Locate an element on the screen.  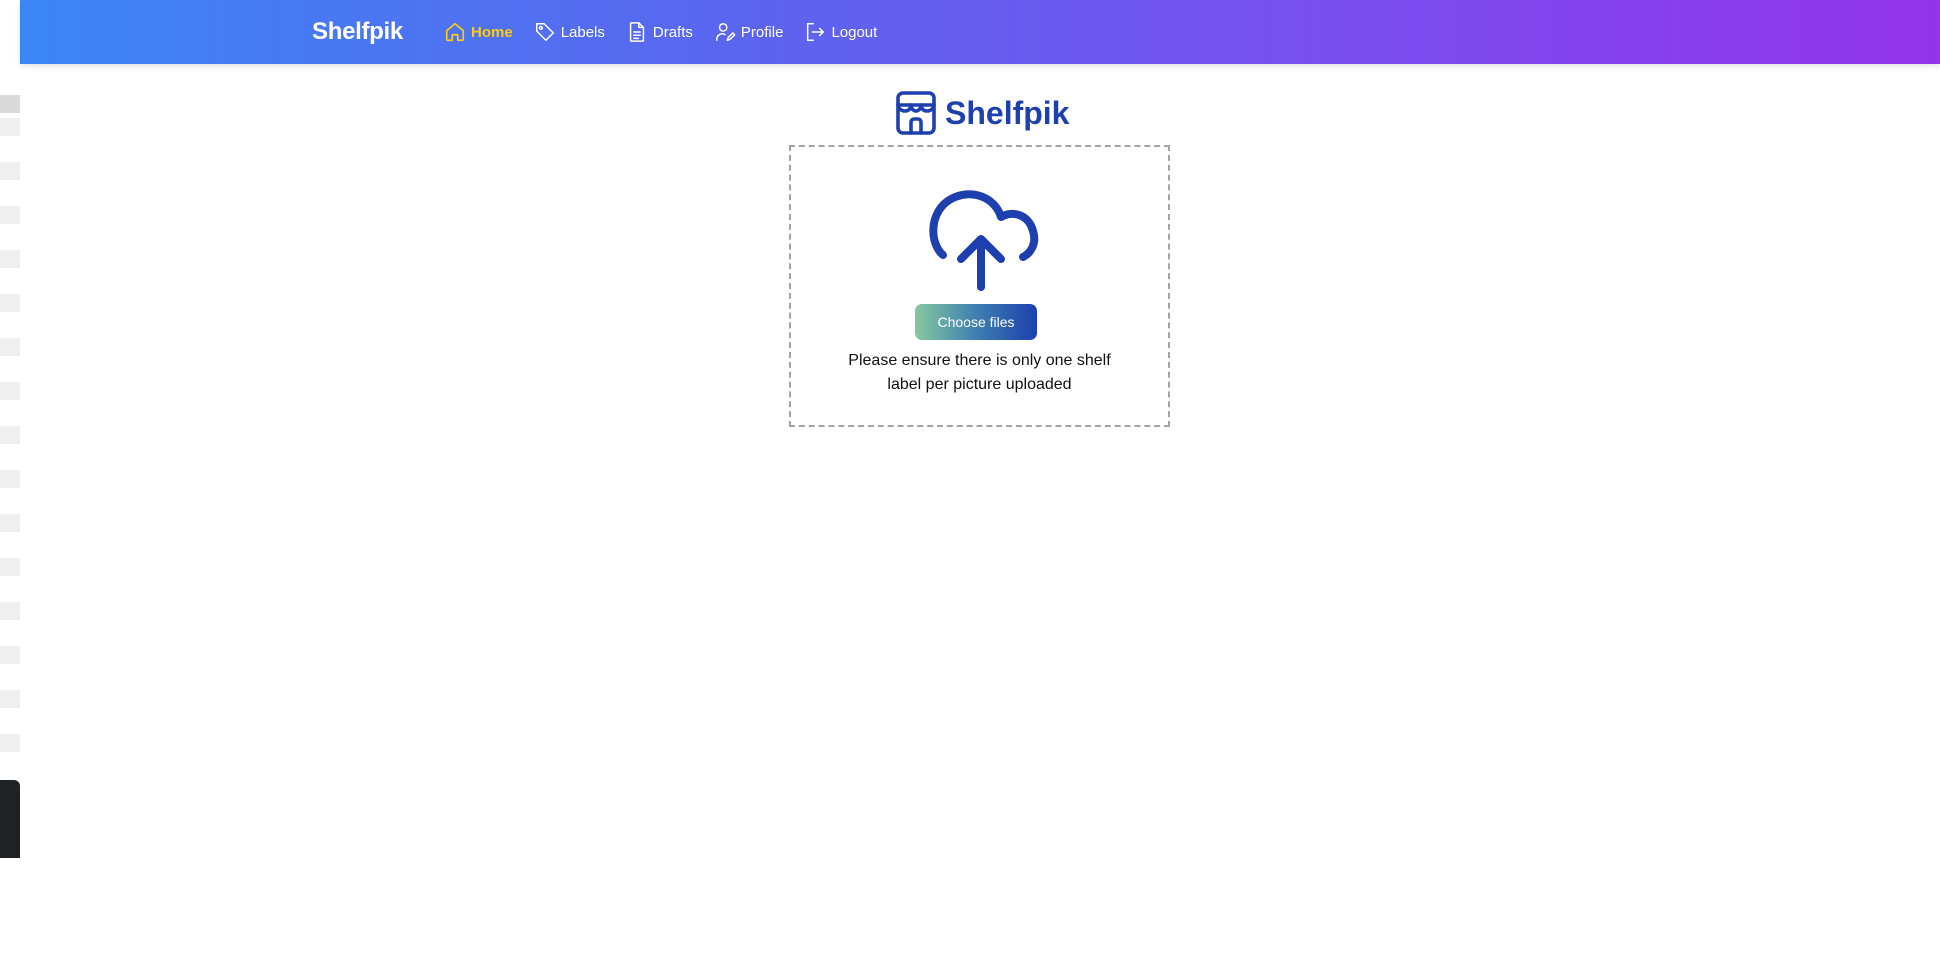
tag-icon is located at coordinates (544, 32).